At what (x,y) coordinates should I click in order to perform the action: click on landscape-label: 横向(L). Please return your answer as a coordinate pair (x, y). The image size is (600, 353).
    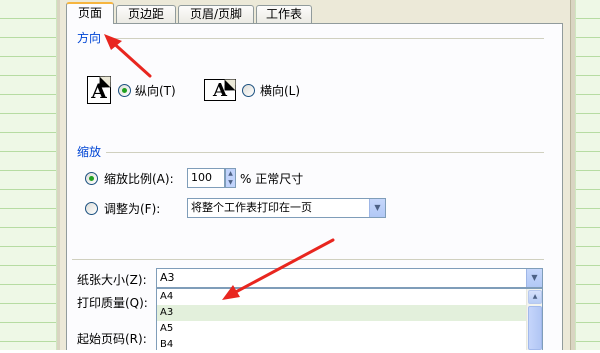
    Looking at the image, I should click on (280, 90).